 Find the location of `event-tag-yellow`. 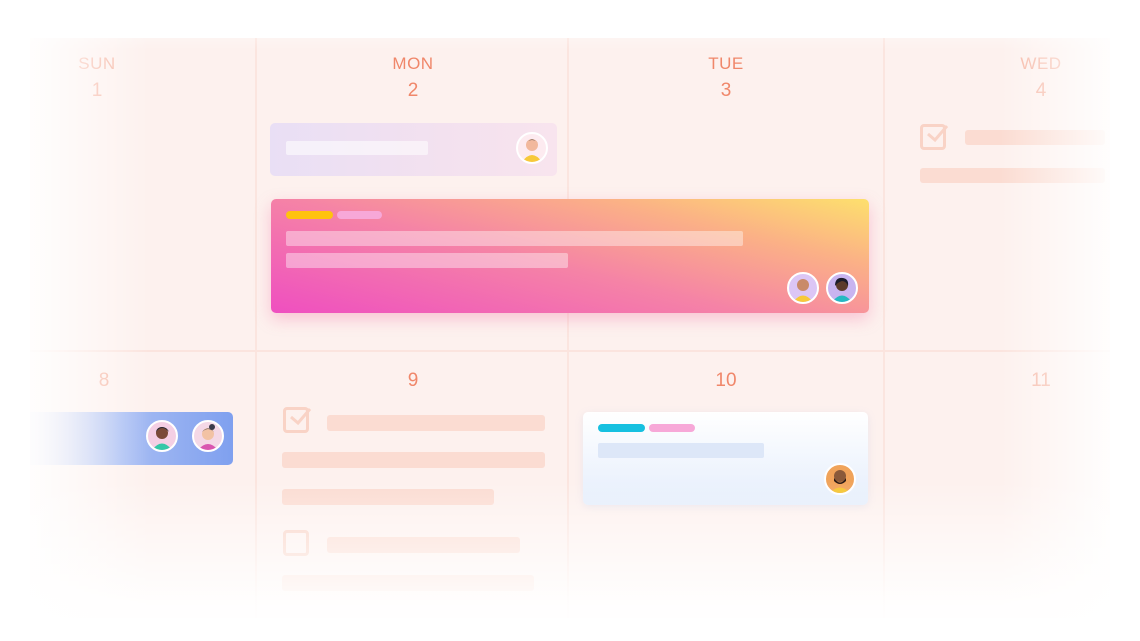

event-tag-yellow is located at coordinates (309, 215).